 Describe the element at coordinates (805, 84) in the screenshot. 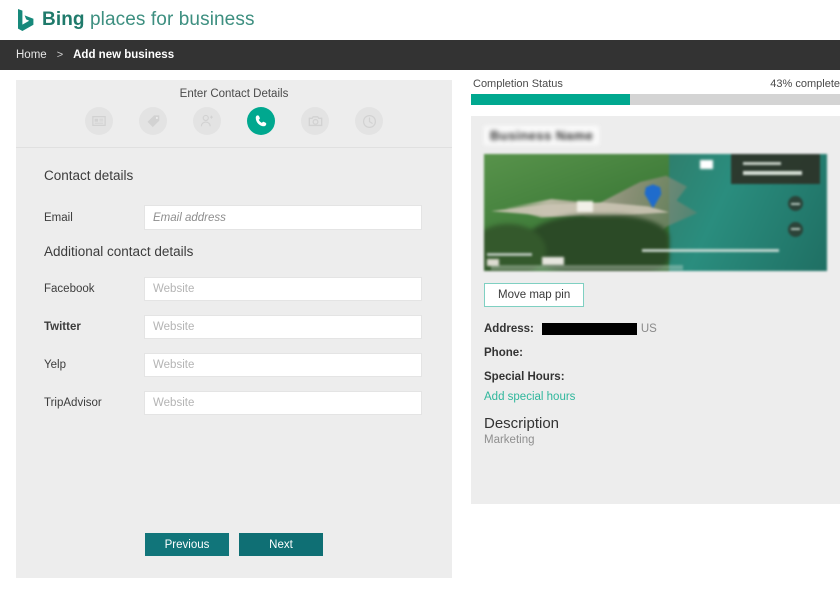

I see `completion-percent-text: 43% complete` at that location.